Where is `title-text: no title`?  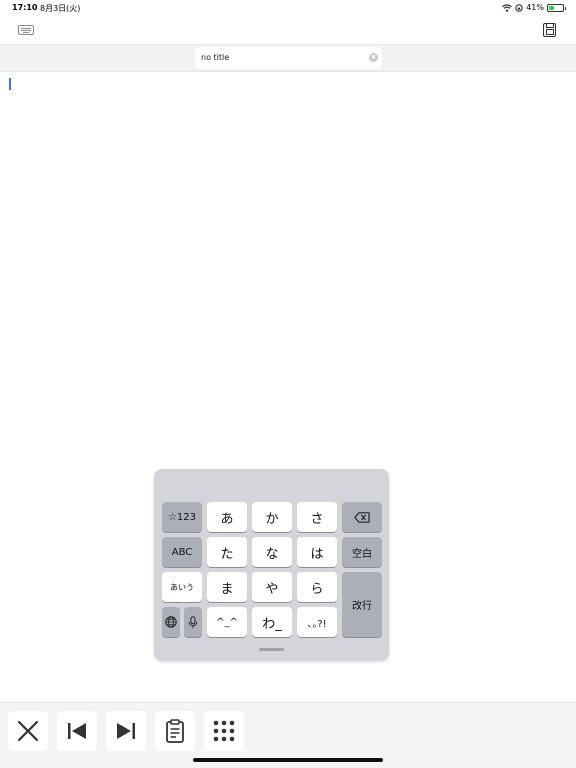 title-text: no title is located at coordinates (215, 57).